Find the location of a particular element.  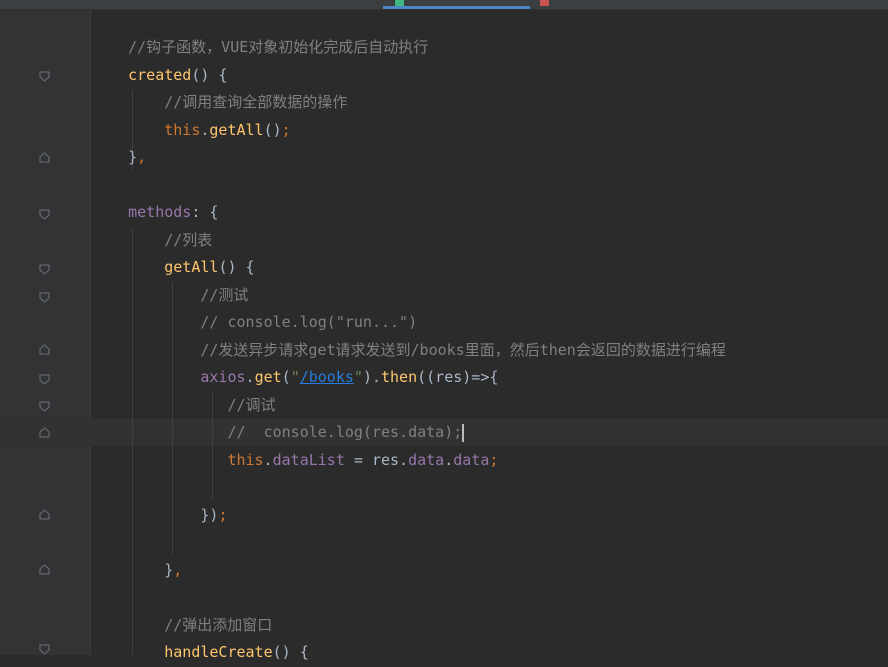

code-line: getAll() { is located at coordinates (409, 268).